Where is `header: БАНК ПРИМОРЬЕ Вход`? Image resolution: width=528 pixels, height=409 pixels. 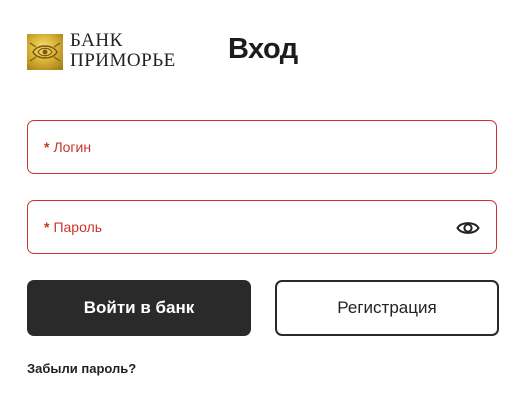
header: БАНК ПРИМОРЬЕ Вход is located at coordinates (267, 52).